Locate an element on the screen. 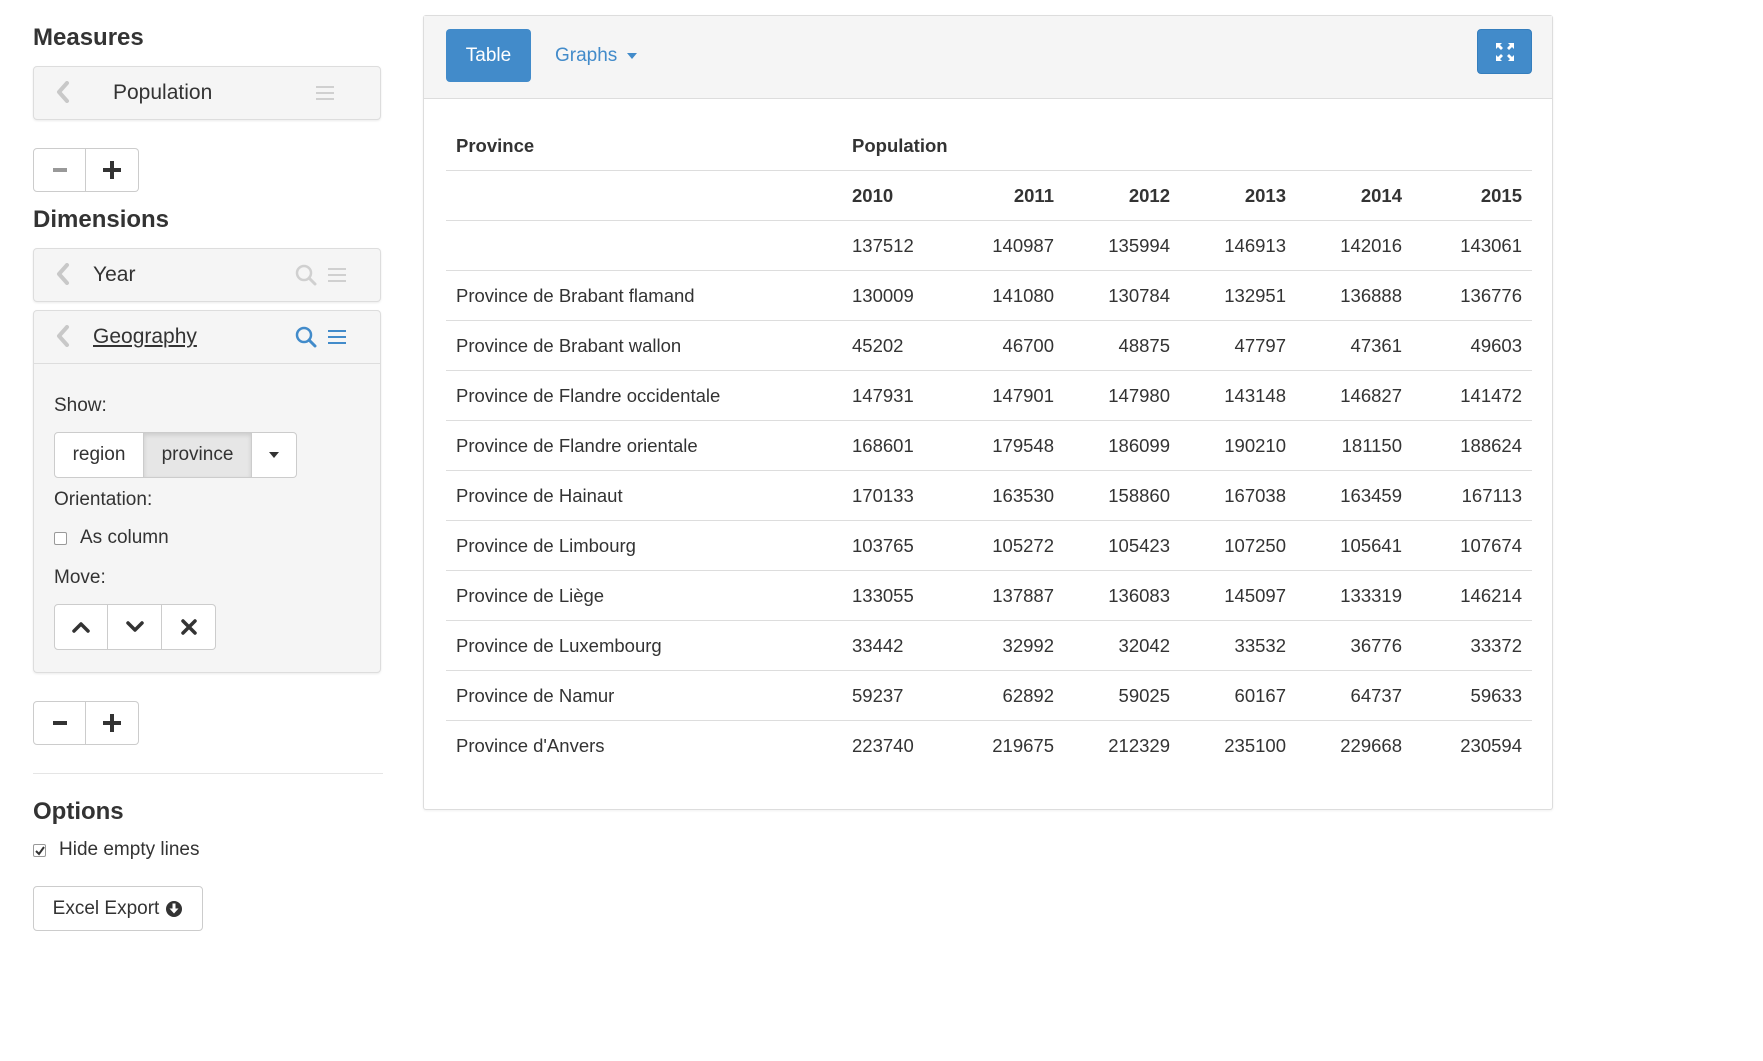  row-province-name: Province de Flandre occidentale is located at coordinates (644, 395).